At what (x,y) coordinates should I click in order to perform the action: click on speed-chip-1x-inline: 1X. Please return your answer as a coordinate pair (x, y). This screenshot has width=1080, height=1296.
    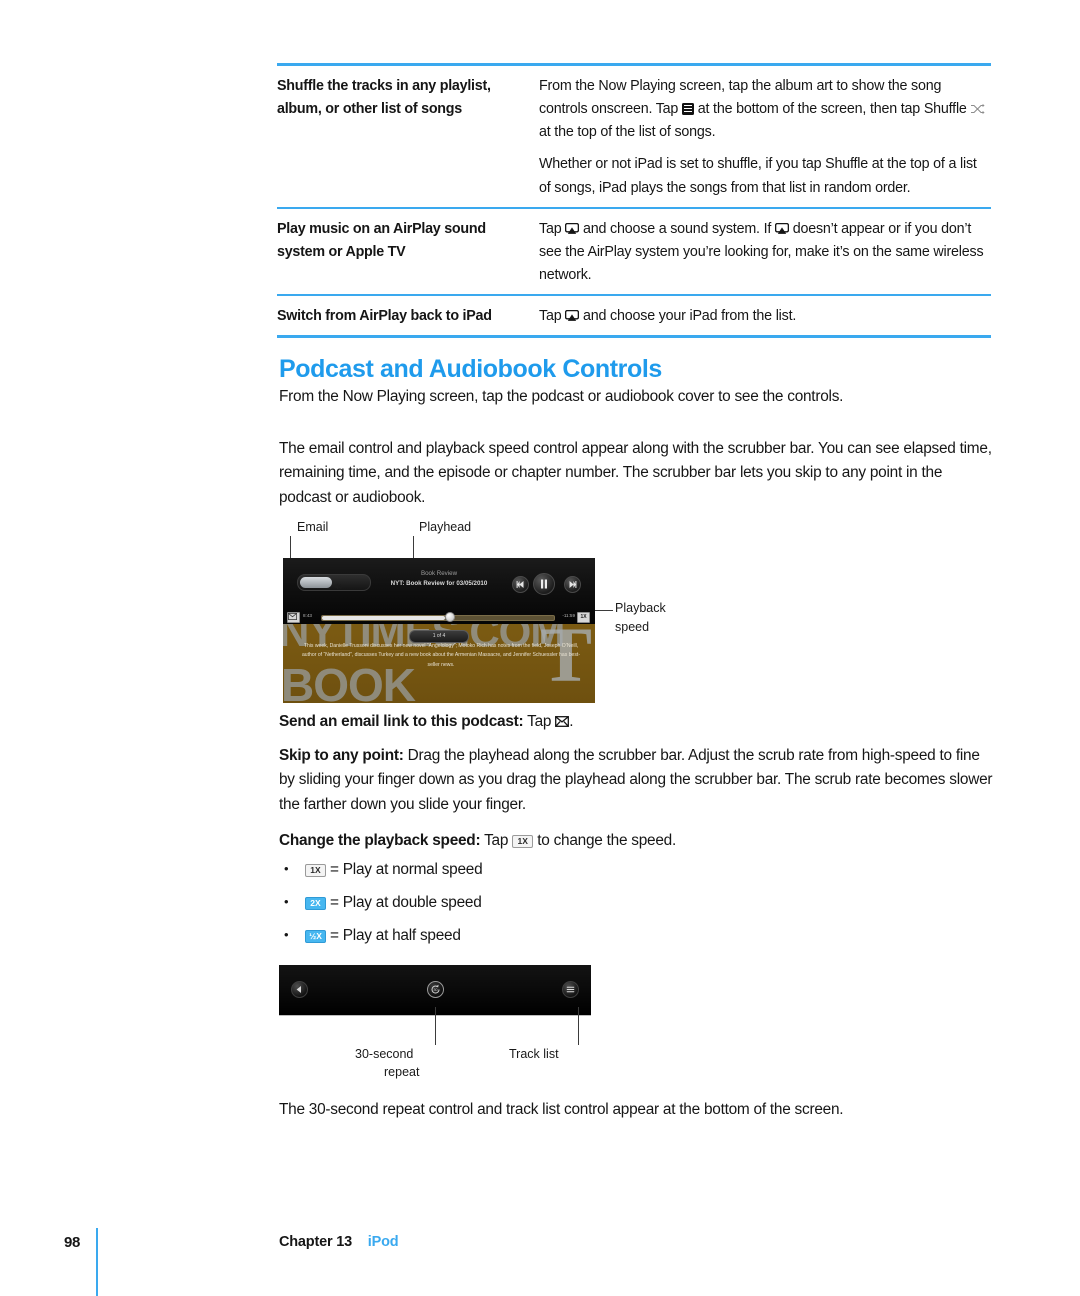
    Looking at the image, I should click on (523, 841).